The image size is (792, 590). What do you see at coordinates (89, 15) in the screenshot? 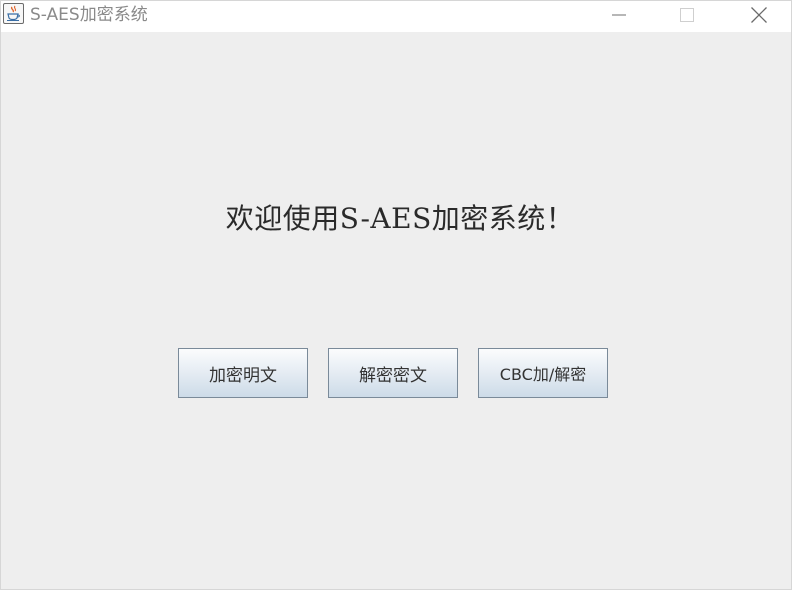
I see `window-title: S-AES加密系统` at bounding box center [89, 15].